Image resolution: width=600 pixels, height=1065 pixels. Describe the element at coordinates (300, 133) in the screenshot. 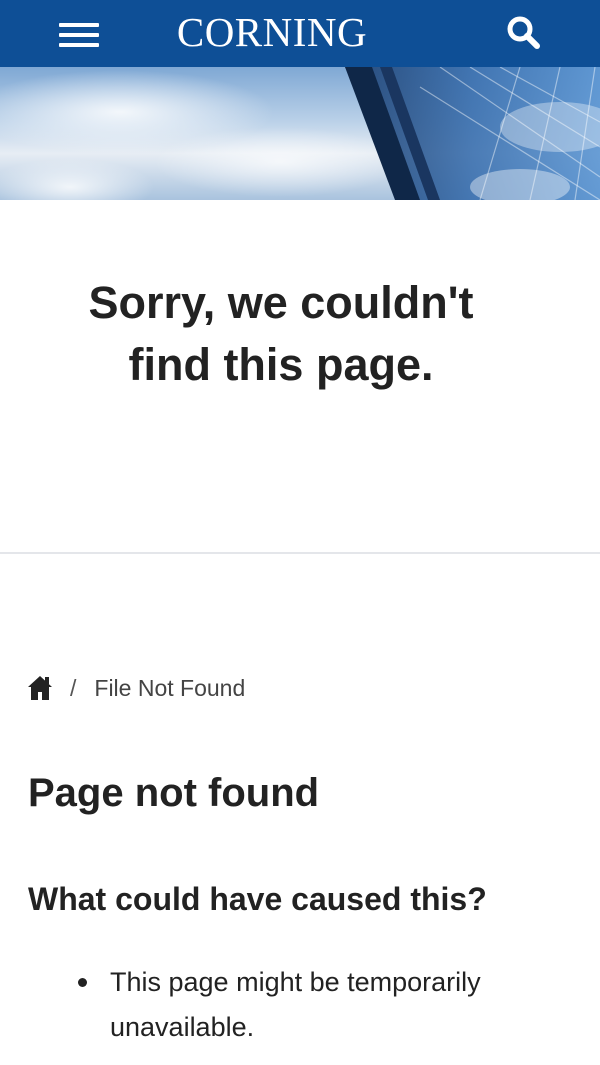

I see `hero-banner-image` at that location.